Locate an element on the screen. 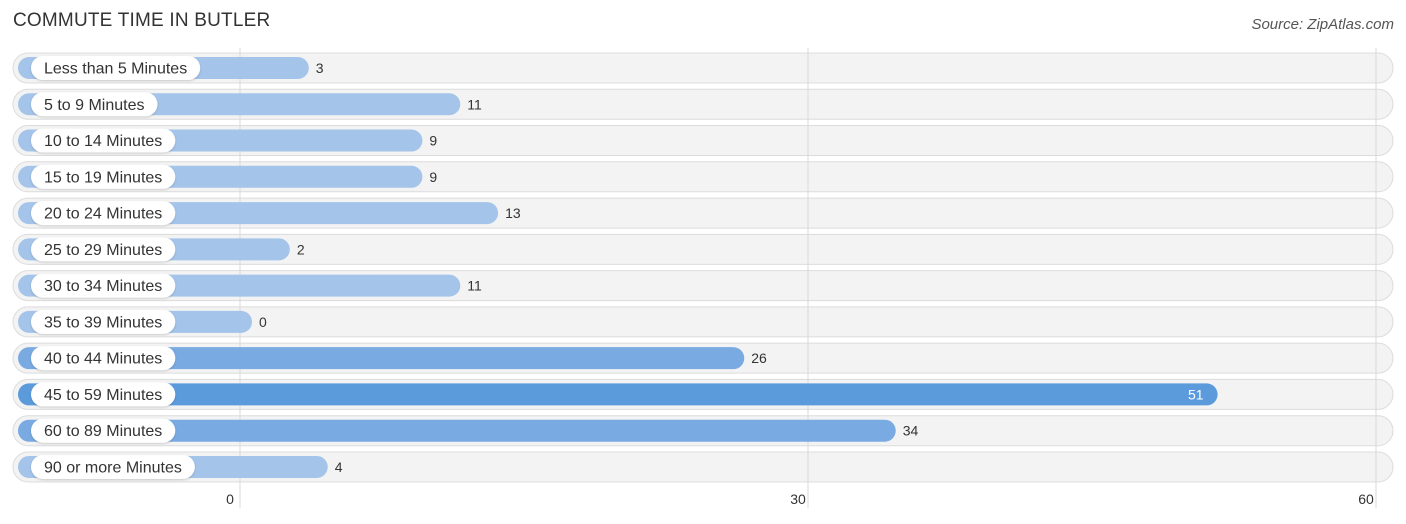  category-label: 60 to 89 Minutes is located at coordinates (103, 431).